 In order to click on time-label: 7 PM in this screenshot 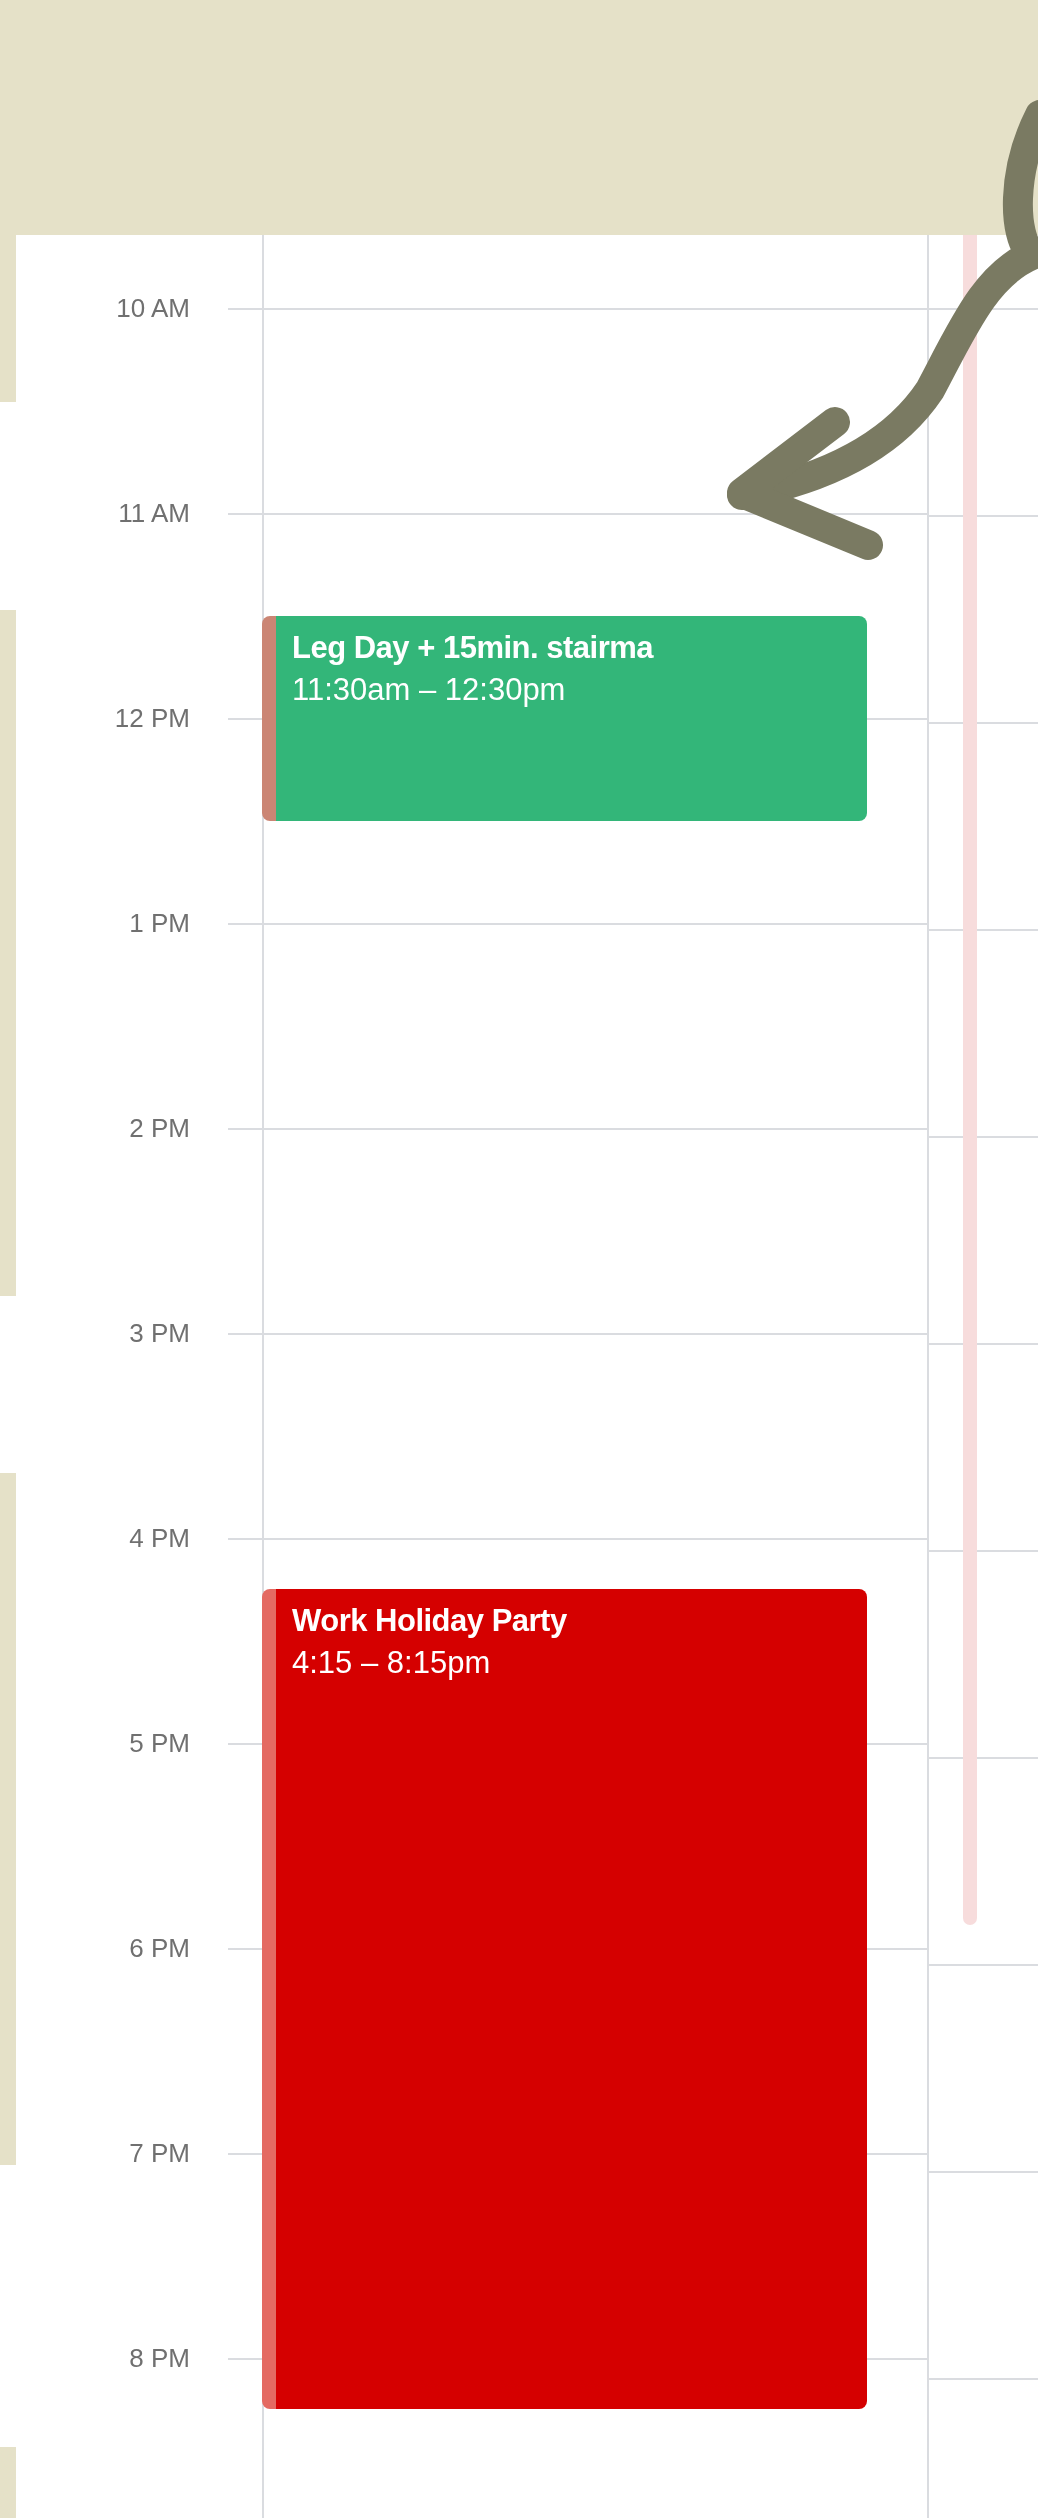, I will do `click(159, 2153)`.